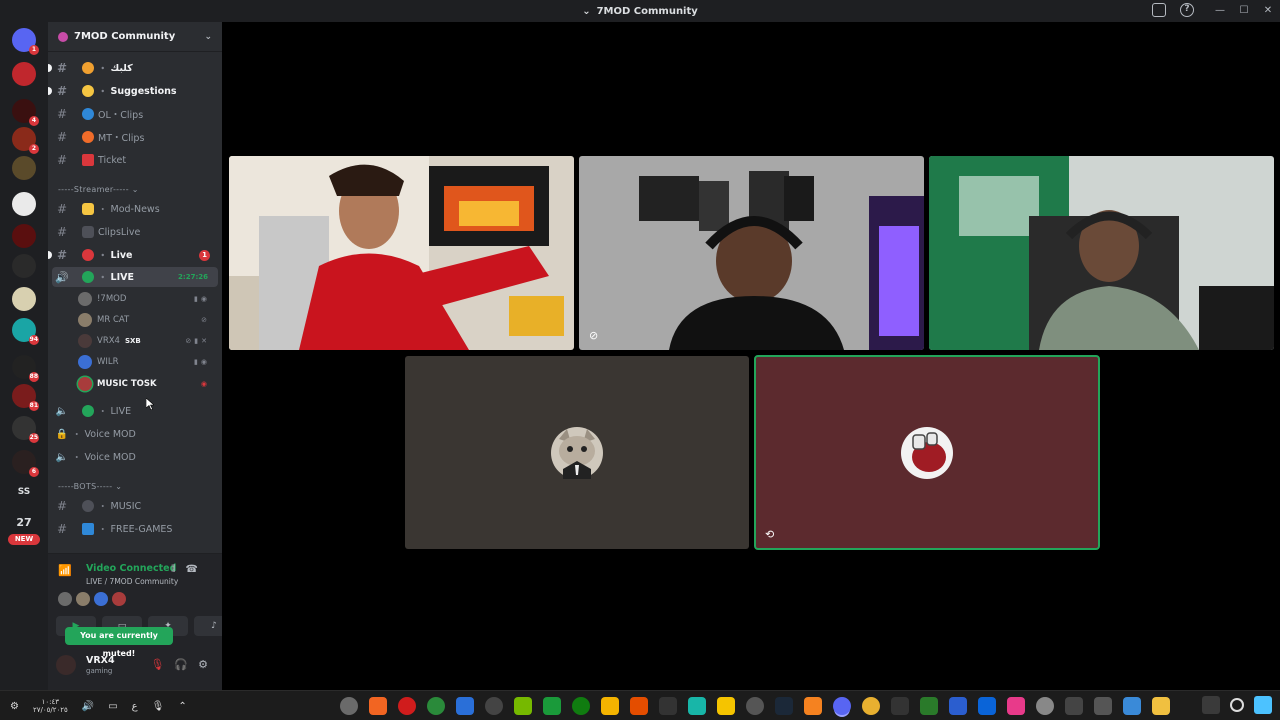  I want to click on voice-channel-live-active: 🔊 ・ LIVE 2:27:26, so click(135, 277).